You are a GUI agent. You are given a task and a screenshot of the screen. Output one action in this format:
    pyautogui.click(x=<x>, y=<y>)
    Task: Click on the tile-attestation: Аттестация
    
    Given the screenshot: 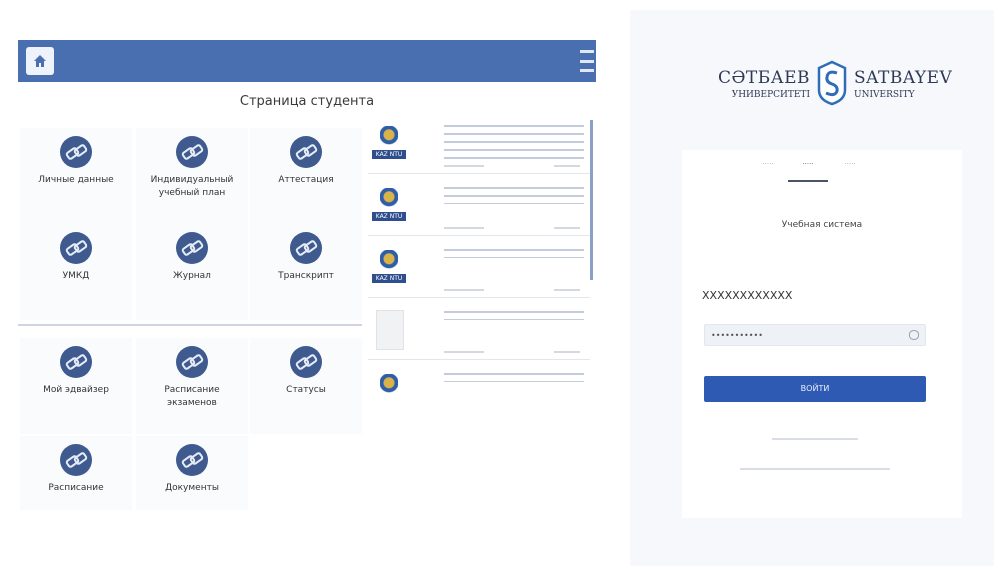 What is the action you would take?
    pyautogui.click(x=306, y=176)
    